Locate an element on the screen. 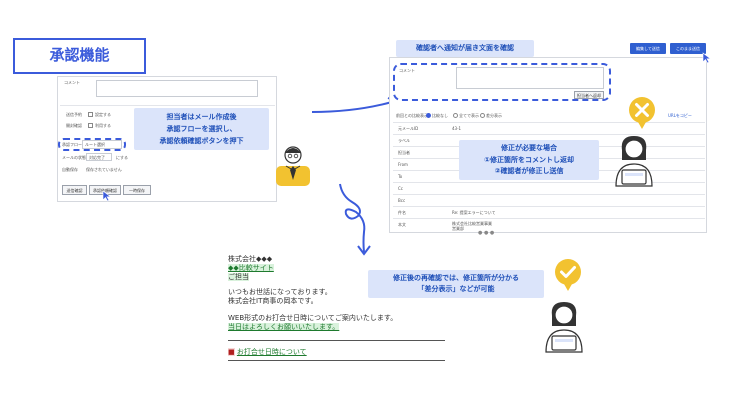  email-site-text: ◆◆比較サイト is located at coordinates (251, 268).